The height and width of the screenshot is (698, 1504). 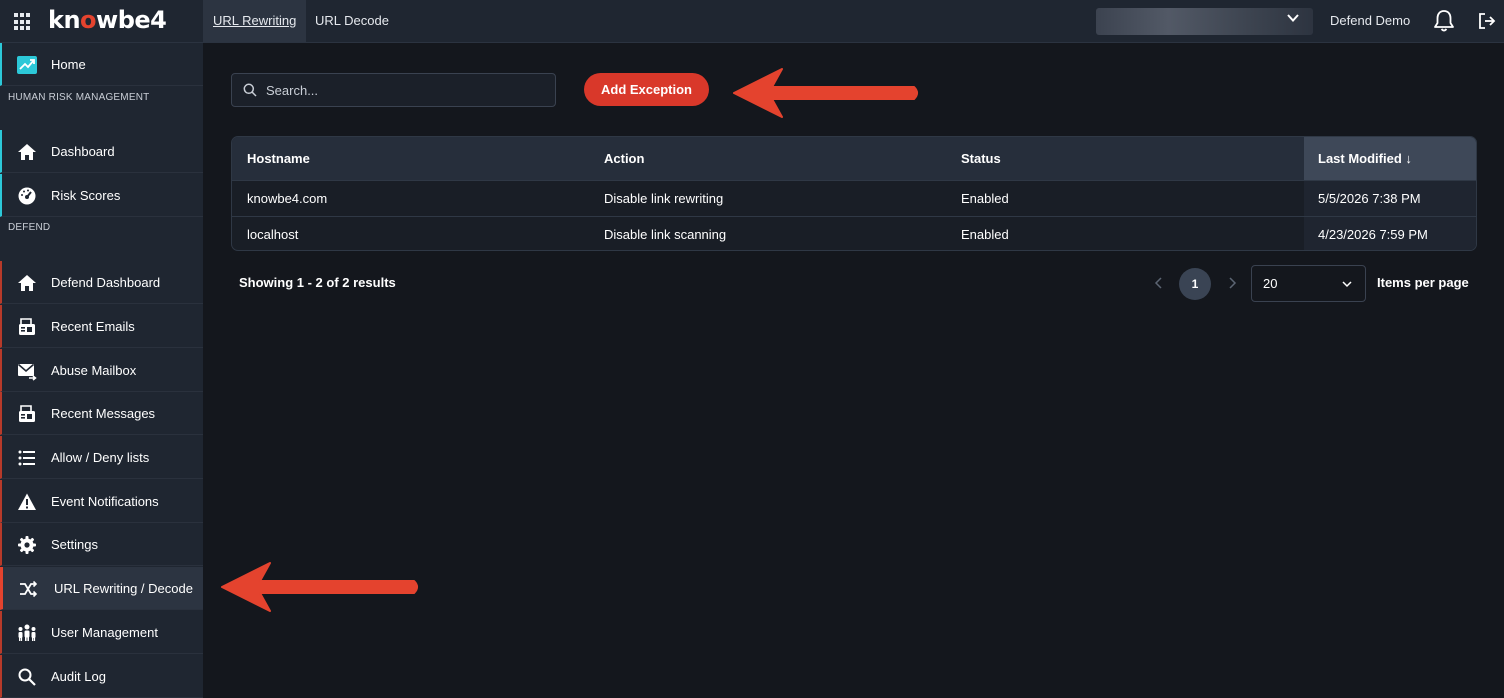 What do you see at coordinates (1370, 21) in the screenshot?
I see `user-name: Defend Demo` at bounding box center [1370, 21].